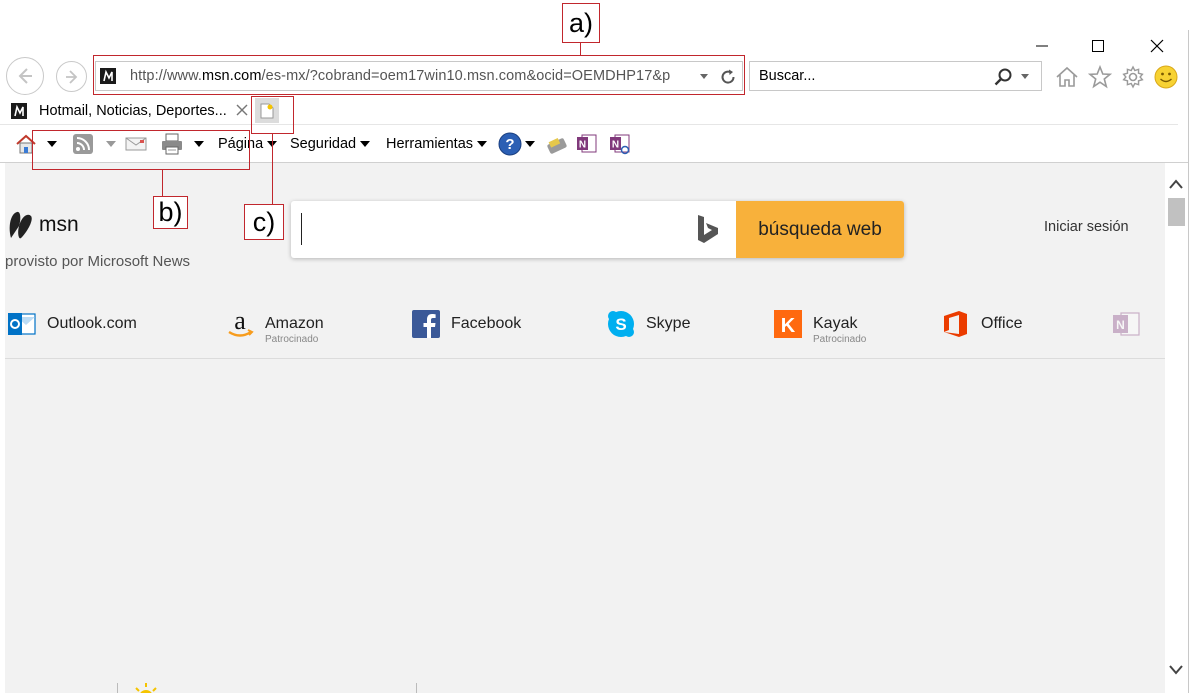  I want to click on annotation-c-connector, so click(272, 169).